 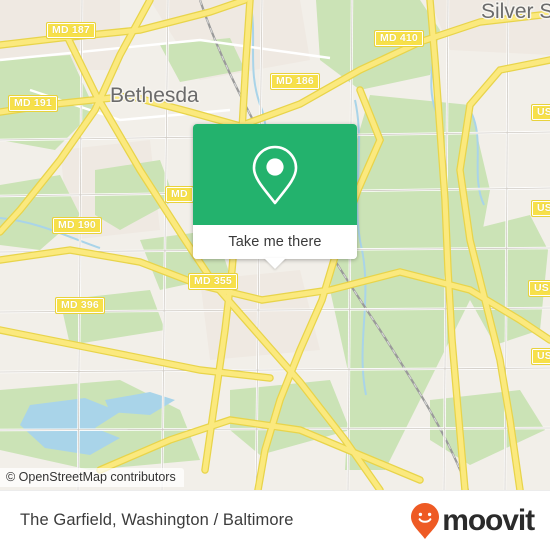 What do you see at coordinates (179, 194) in the screenshot?
I see `road-shield-md-partial: MD` at bounding box center [179, 194].